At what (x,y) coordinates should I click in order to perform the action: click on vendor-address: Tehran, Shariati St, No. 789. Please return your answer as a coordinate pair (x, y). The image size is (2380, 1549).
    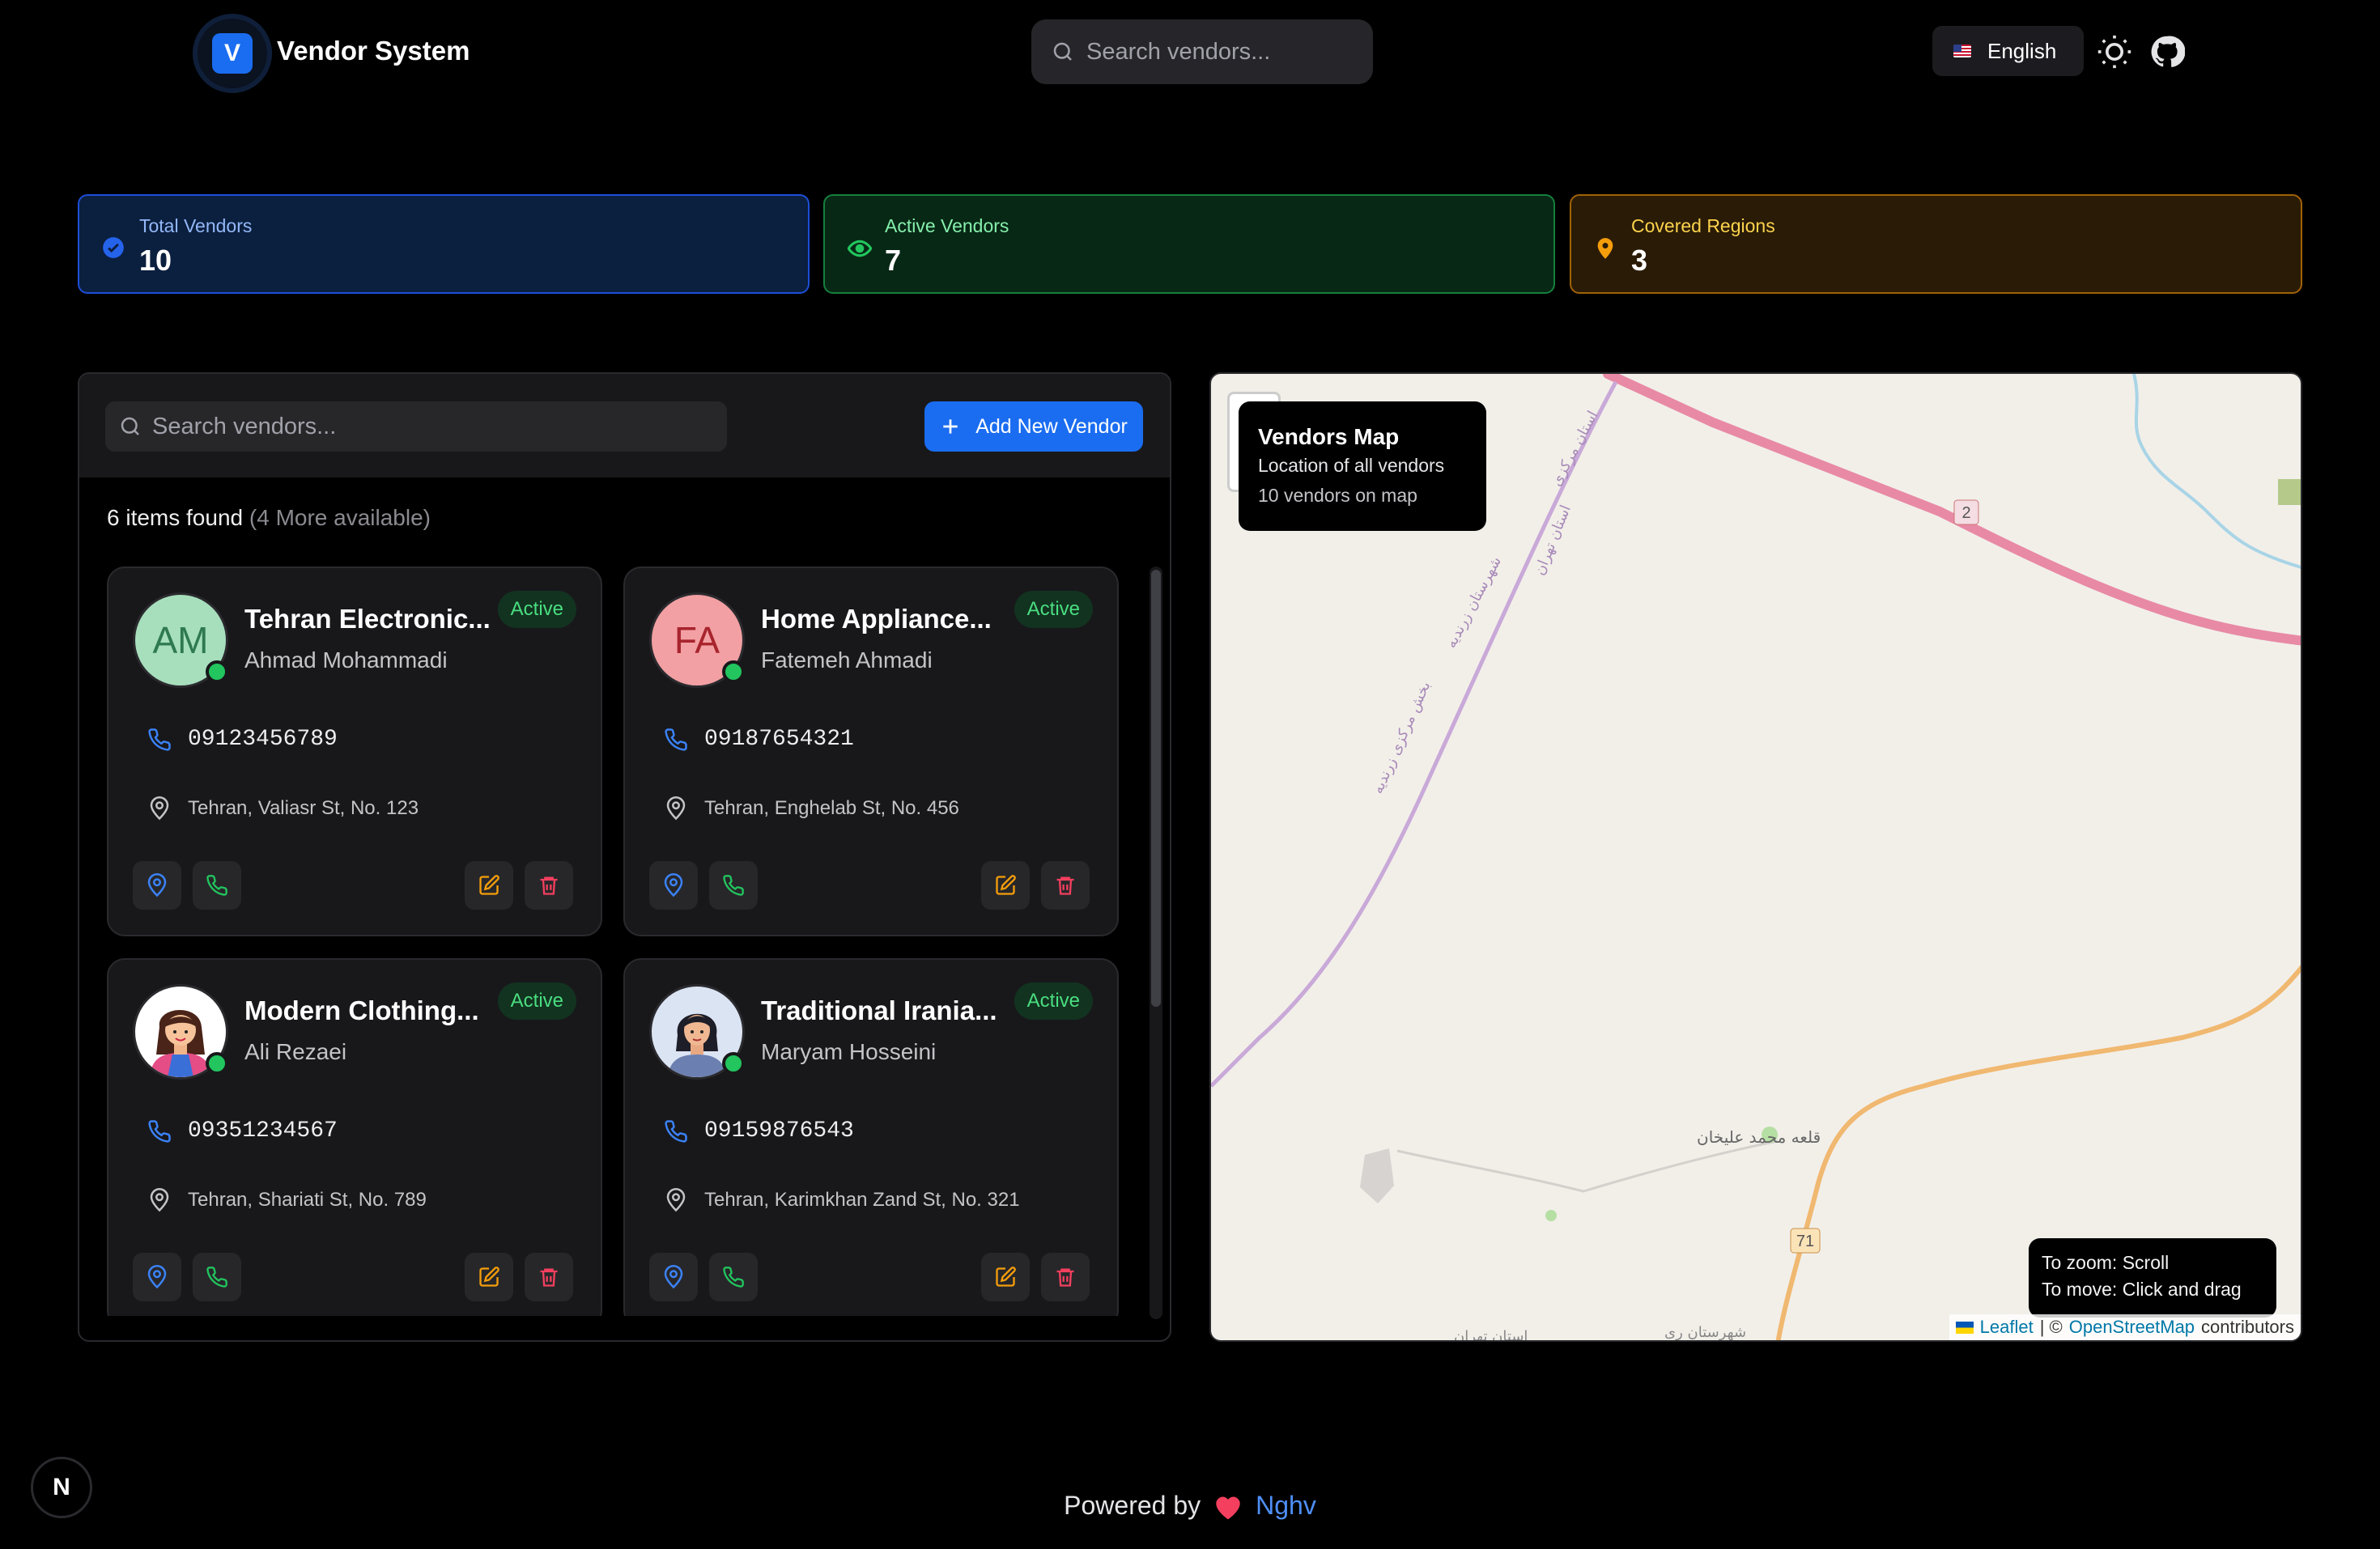
    Looking at the image, I should click on (307, 1200).